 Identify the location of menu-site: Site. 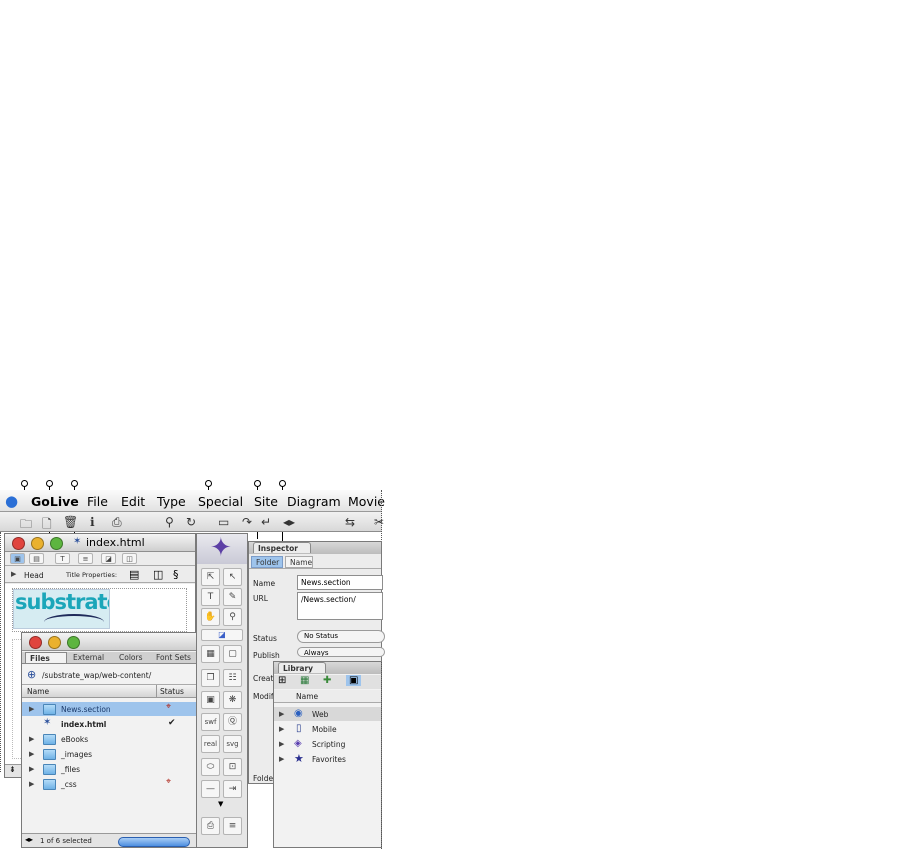
(266, 501).